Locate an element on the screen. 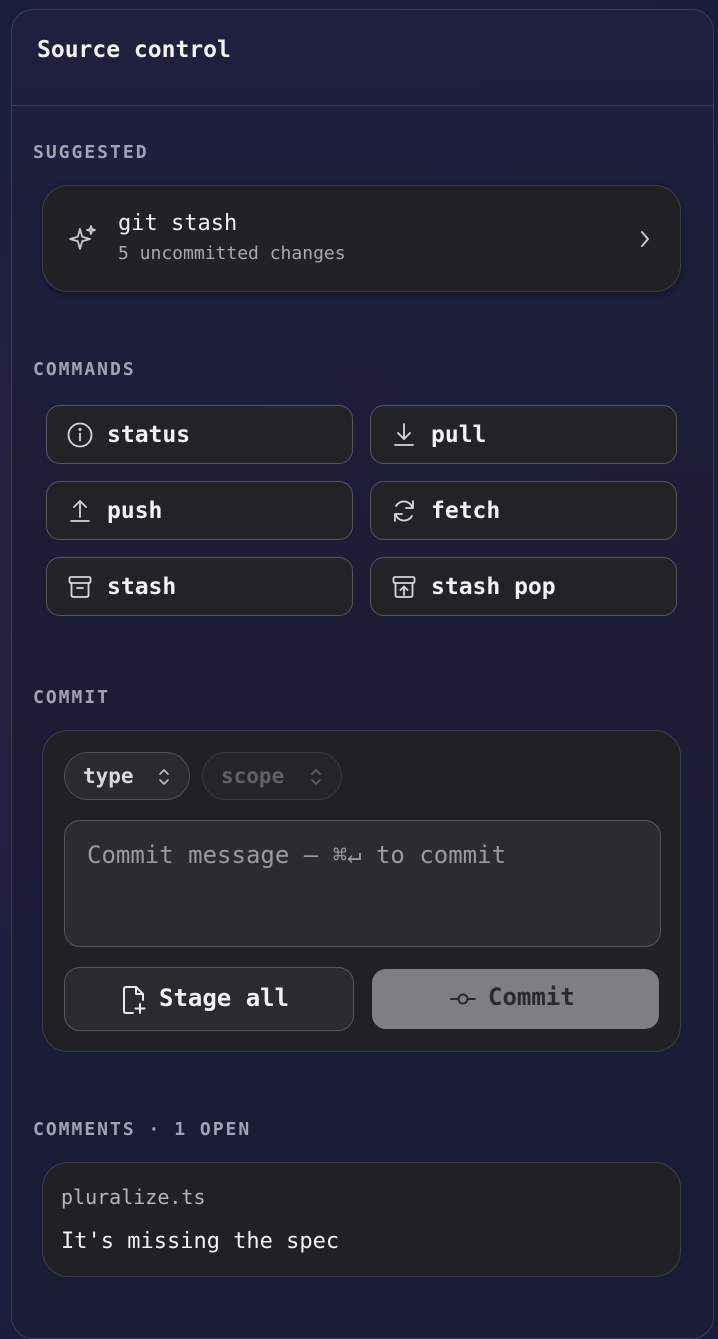  command-fetch-button: fetch is located at coordinates (523, 510).